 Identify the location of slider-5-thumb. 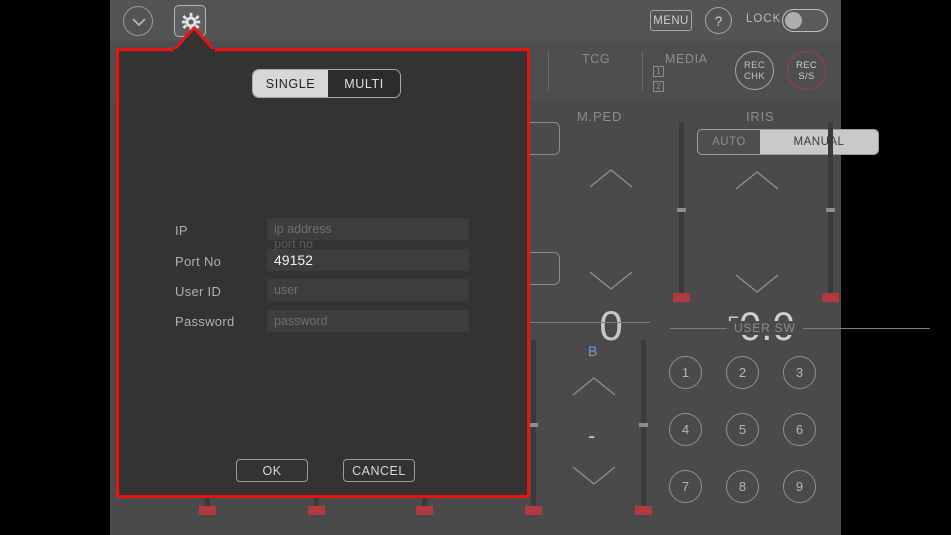
(643, 425).